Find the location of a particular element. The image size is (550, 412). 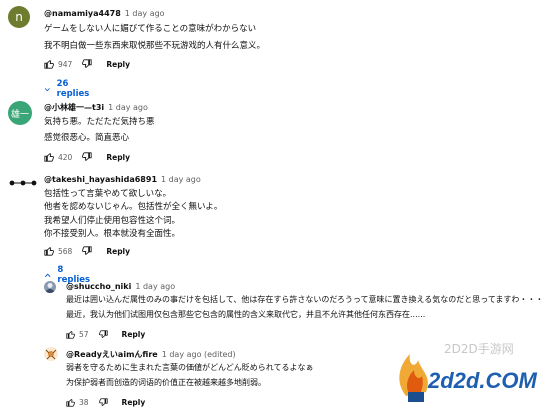

comment-author: @shuccho_niki 1 day ago is located at coordinates (120, 286).